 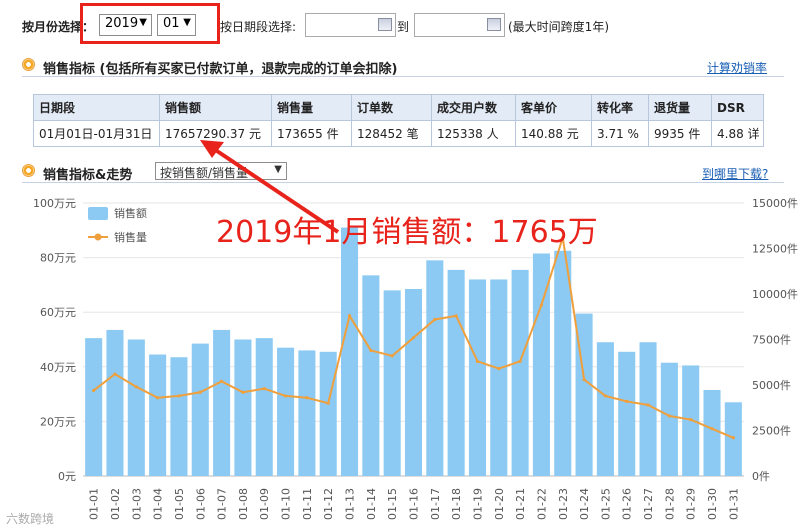 I want to click on table-header-cell: 日期段, so click(x=96, y=107).